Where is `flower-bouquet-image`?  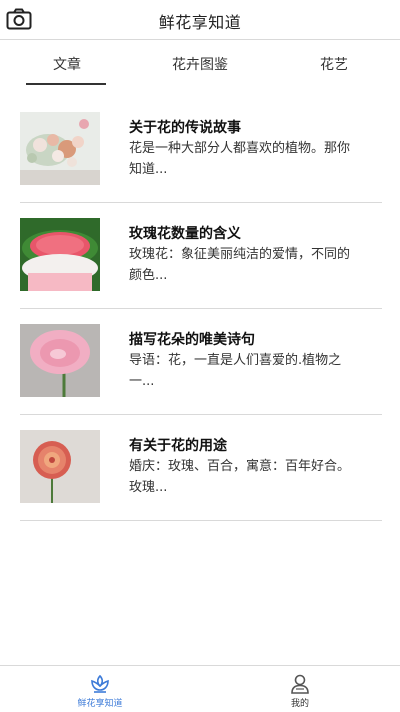 flower-bouquet-image is located at coordinates (60, 148).